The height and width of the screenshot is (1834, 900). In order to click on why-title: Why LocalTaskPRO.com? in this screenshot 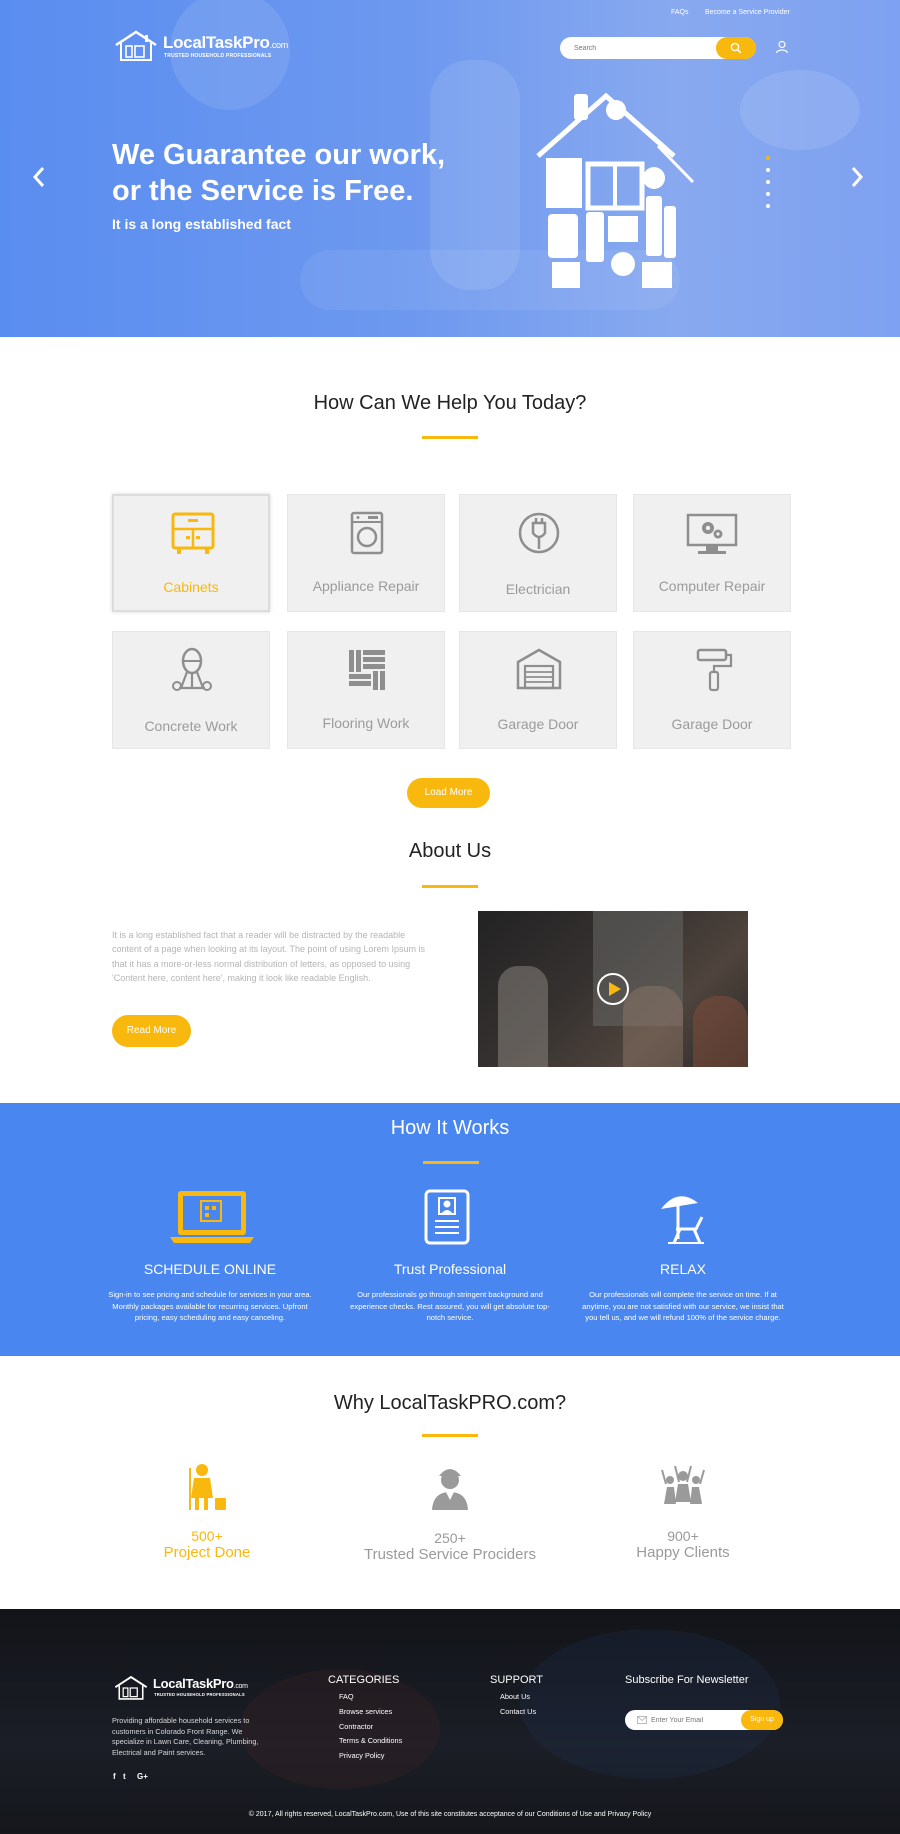, I will do `click(450, 1403)`.